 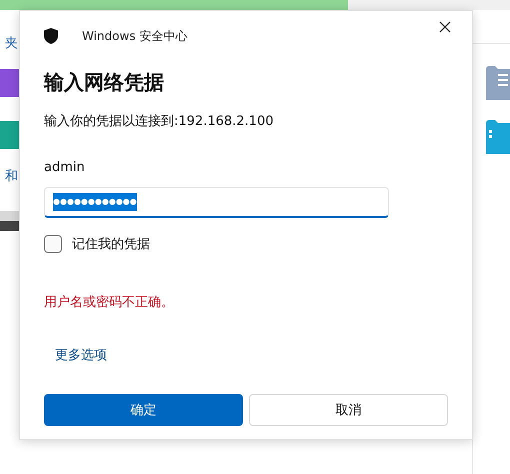 I want to click on folder-icon, so click(x=498, y=137).